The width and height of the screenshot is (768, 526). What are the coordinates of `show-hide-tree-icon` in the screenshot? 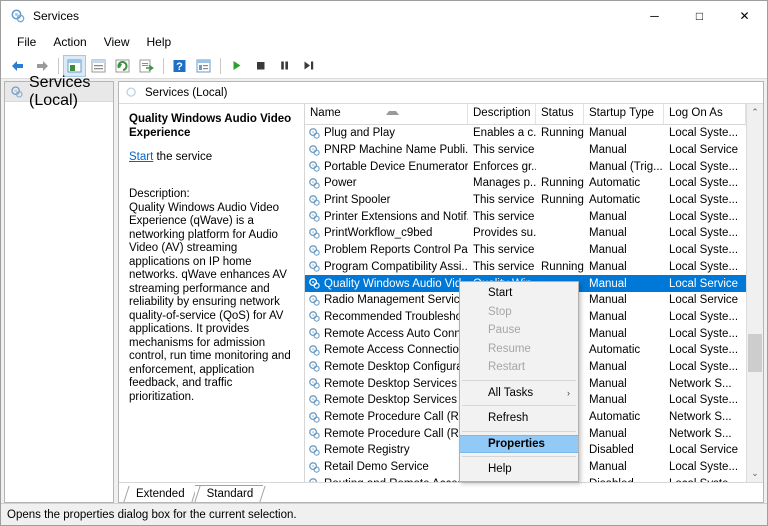 It's located at (74, 65).